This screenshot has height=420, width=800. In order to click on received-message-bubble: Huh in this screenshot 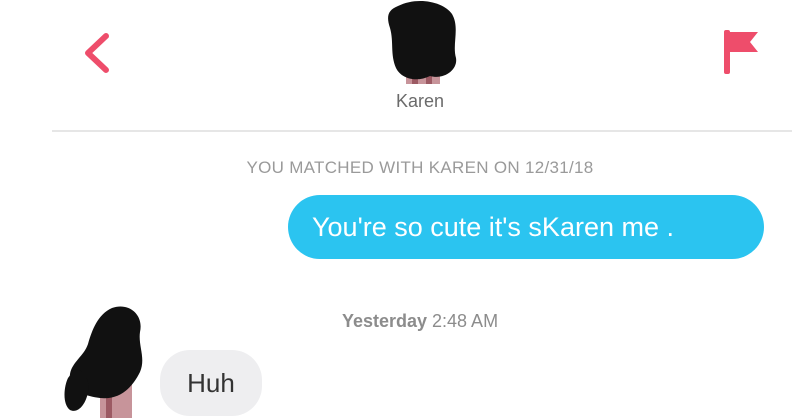, I will do `click(211, 383)`.